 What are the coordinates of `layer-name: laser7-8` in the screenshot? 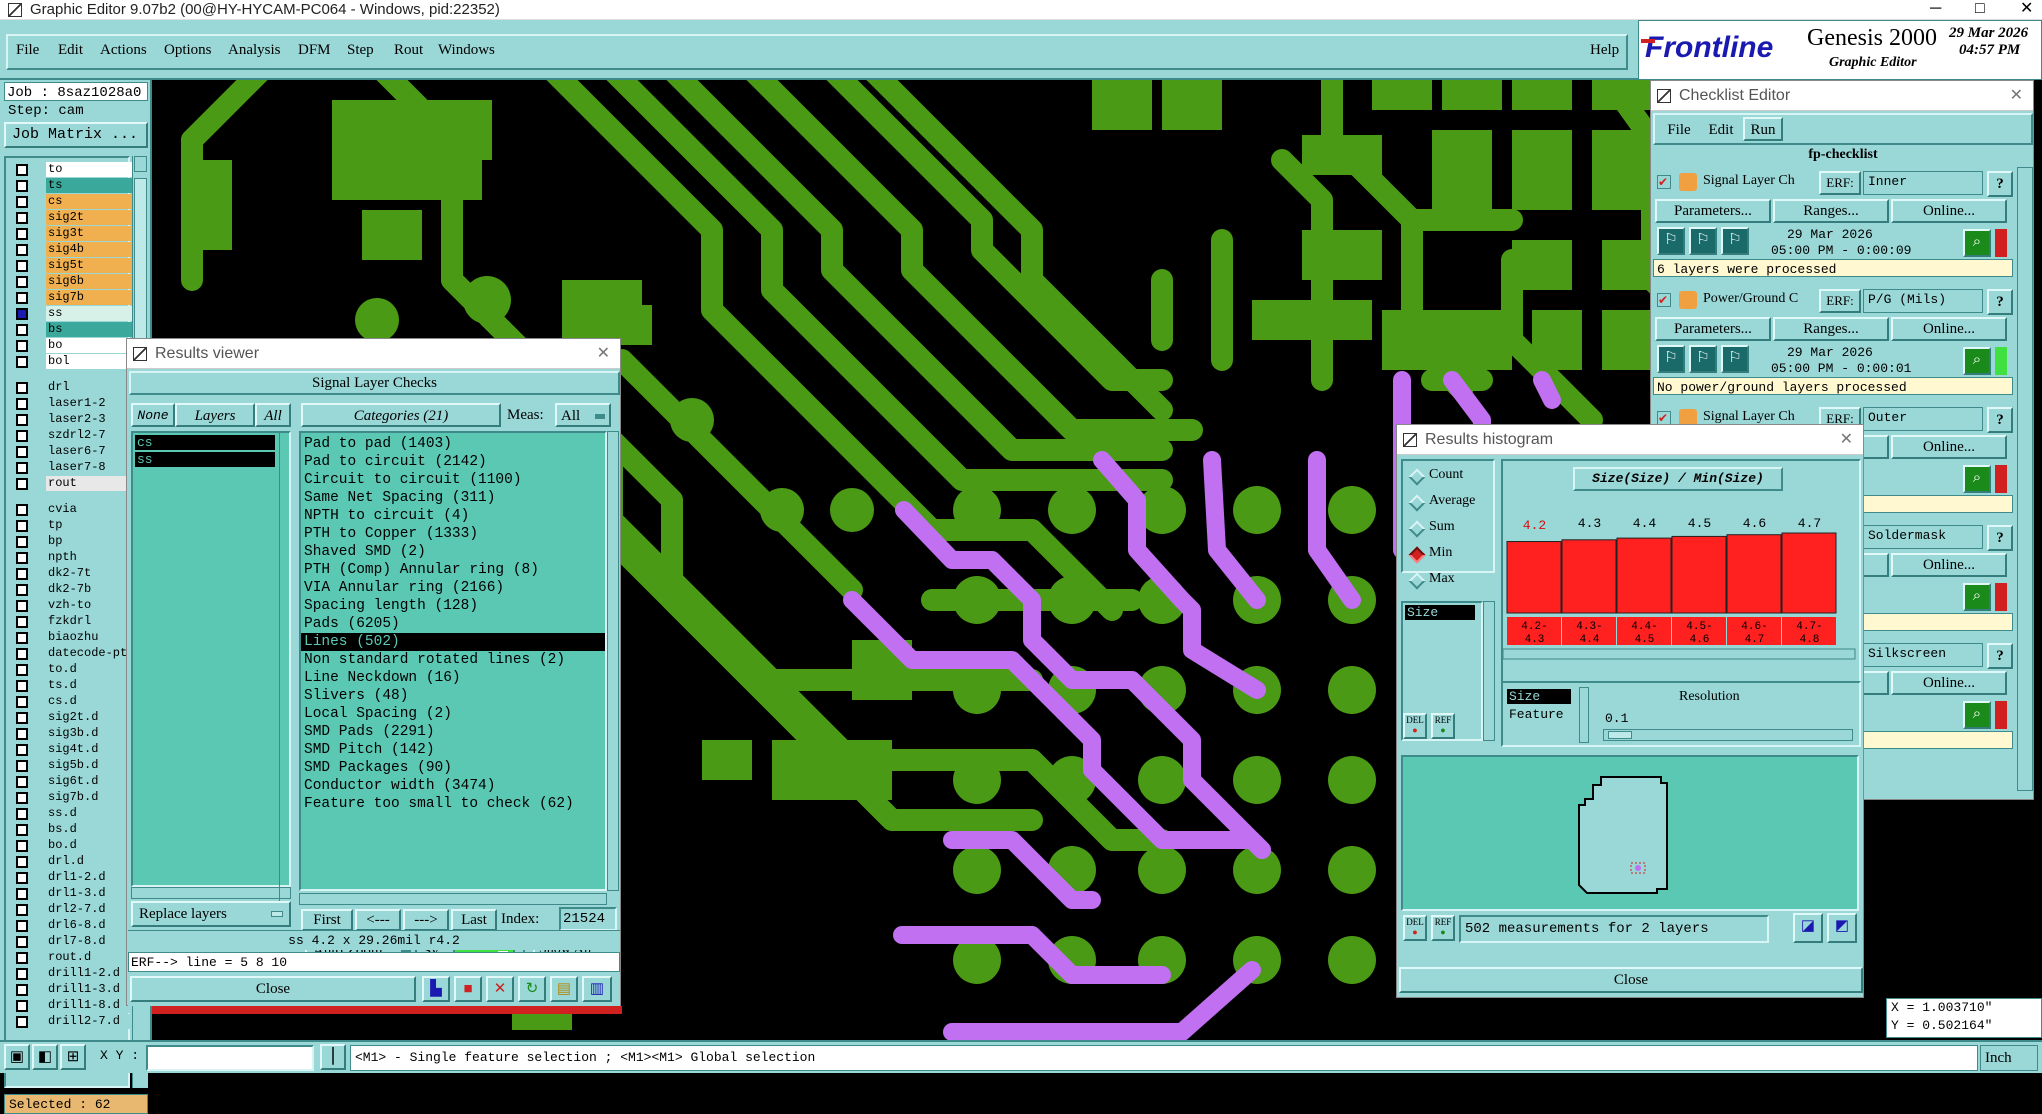 It's located at (92, 467).